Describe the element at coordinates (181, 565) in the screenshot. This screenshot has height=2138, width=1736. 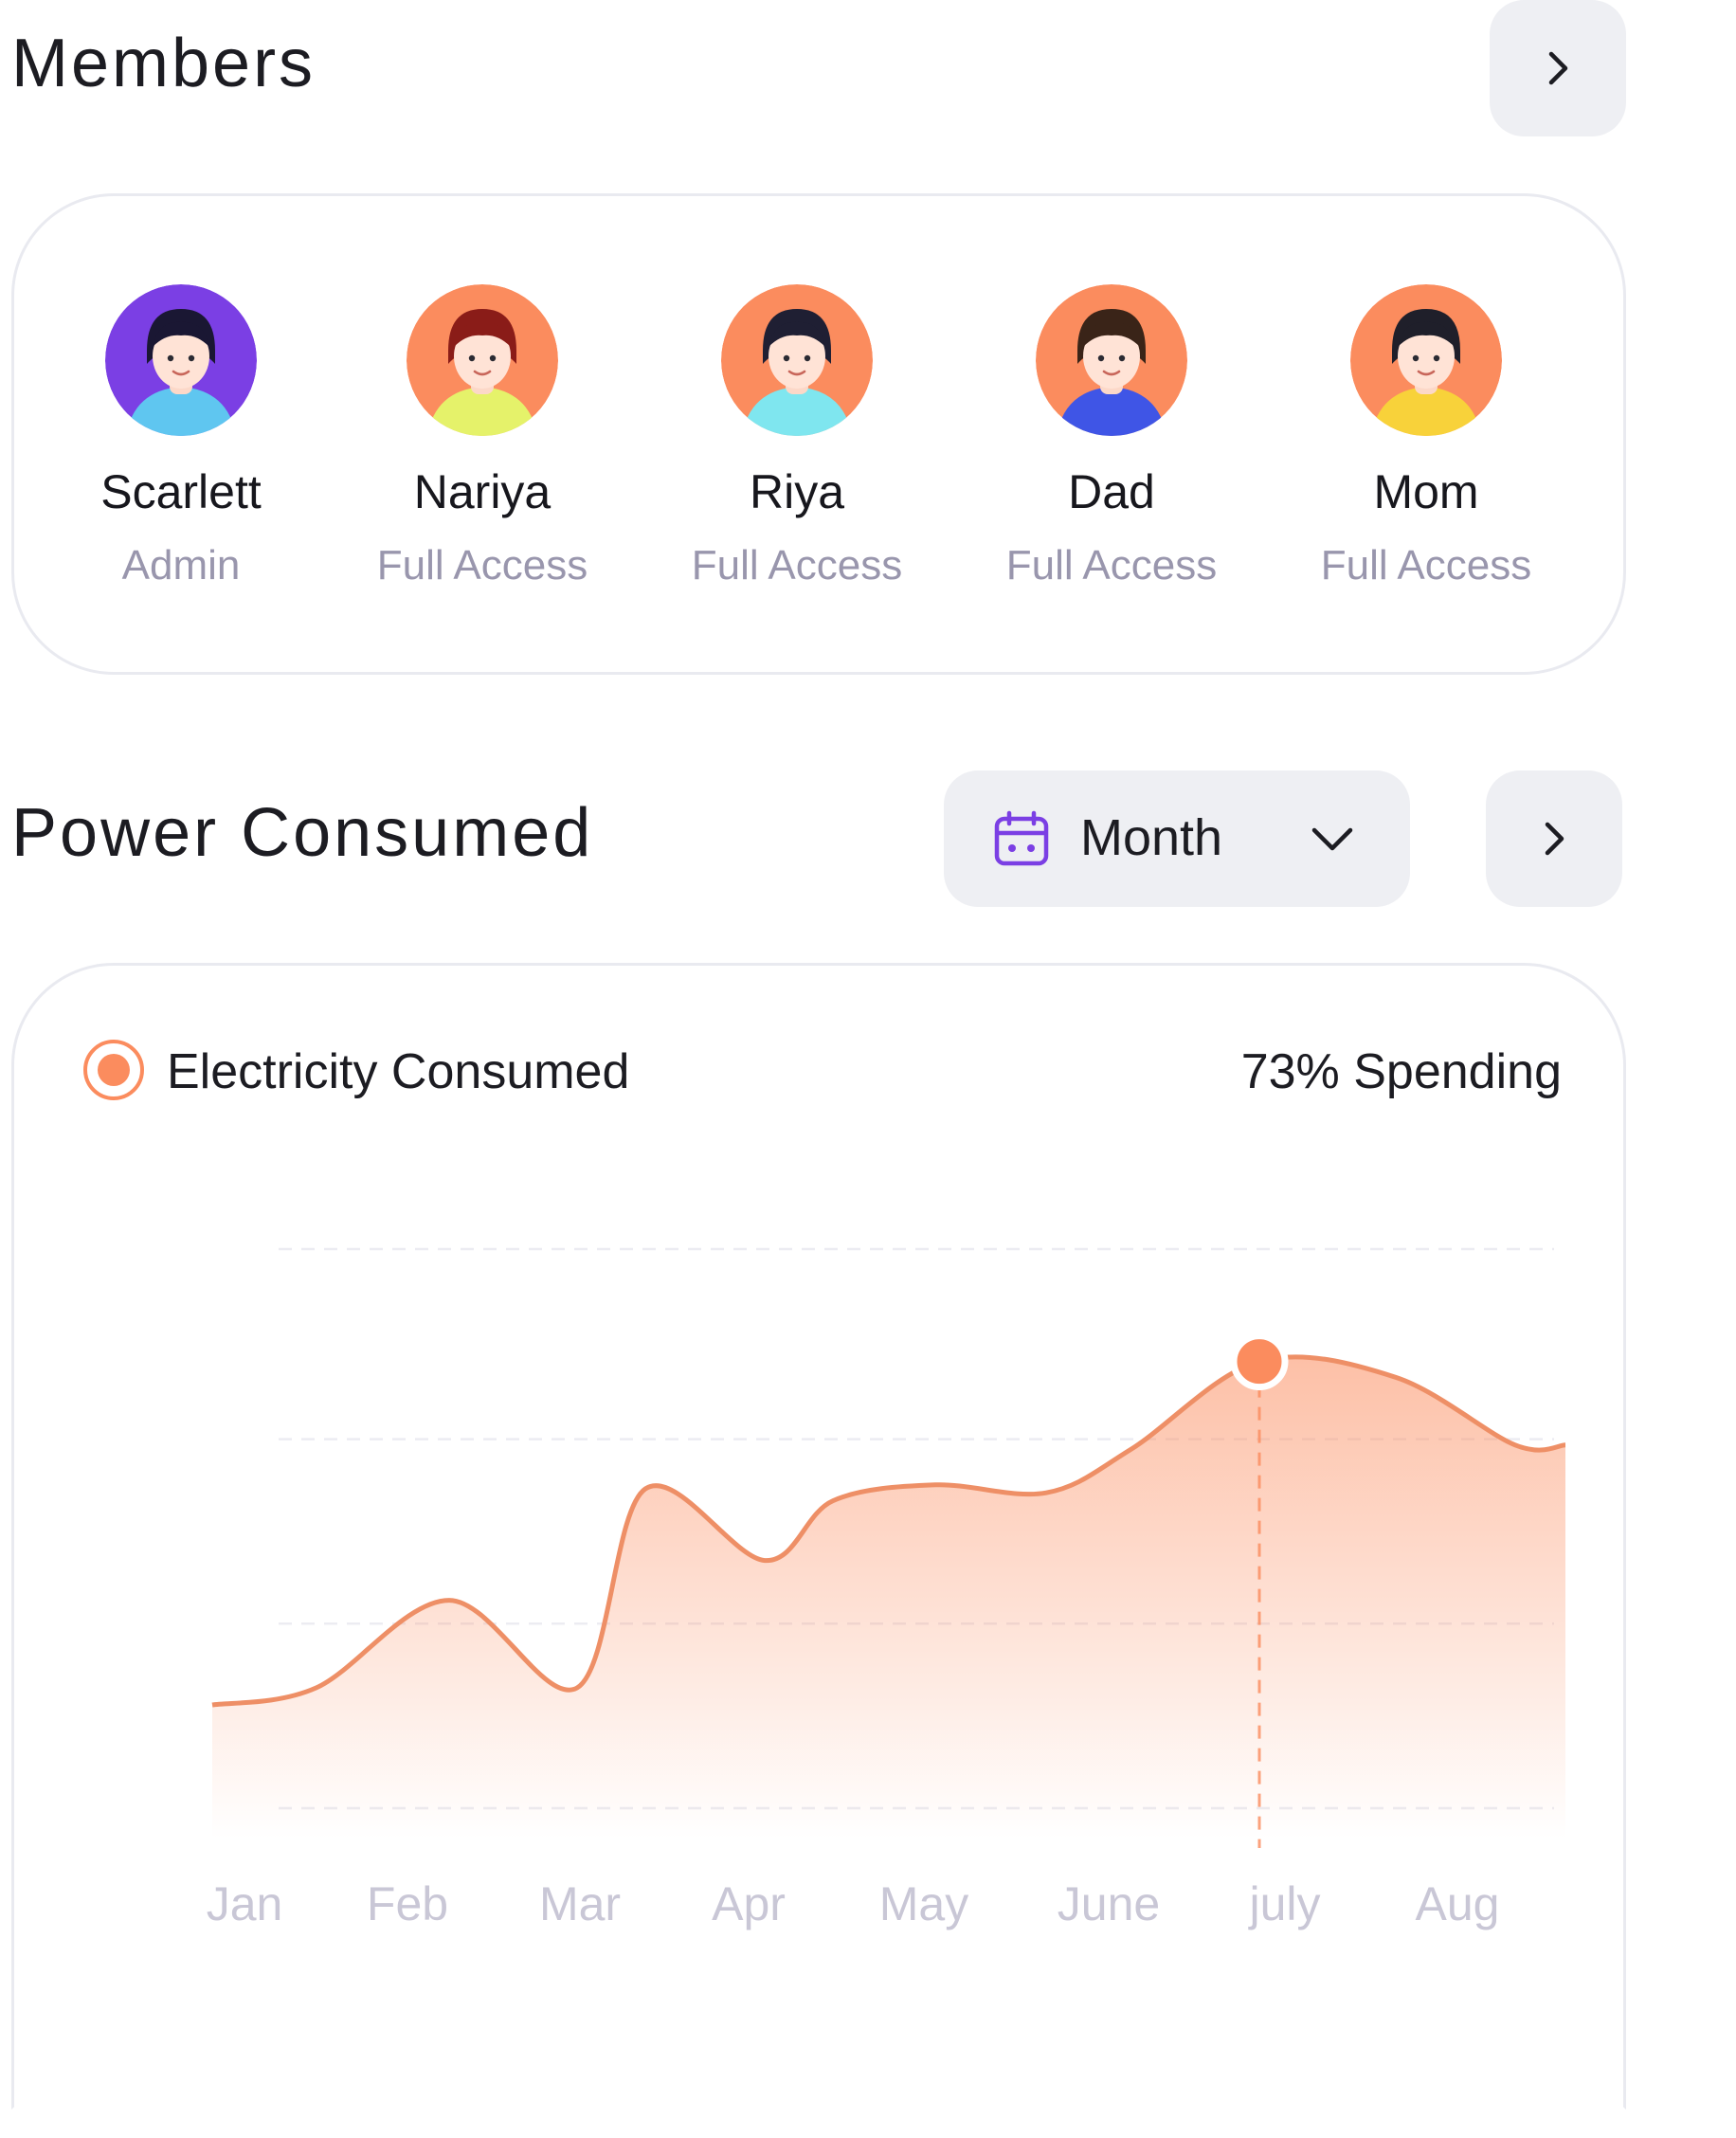
I see `member-role: Admin` at that location.